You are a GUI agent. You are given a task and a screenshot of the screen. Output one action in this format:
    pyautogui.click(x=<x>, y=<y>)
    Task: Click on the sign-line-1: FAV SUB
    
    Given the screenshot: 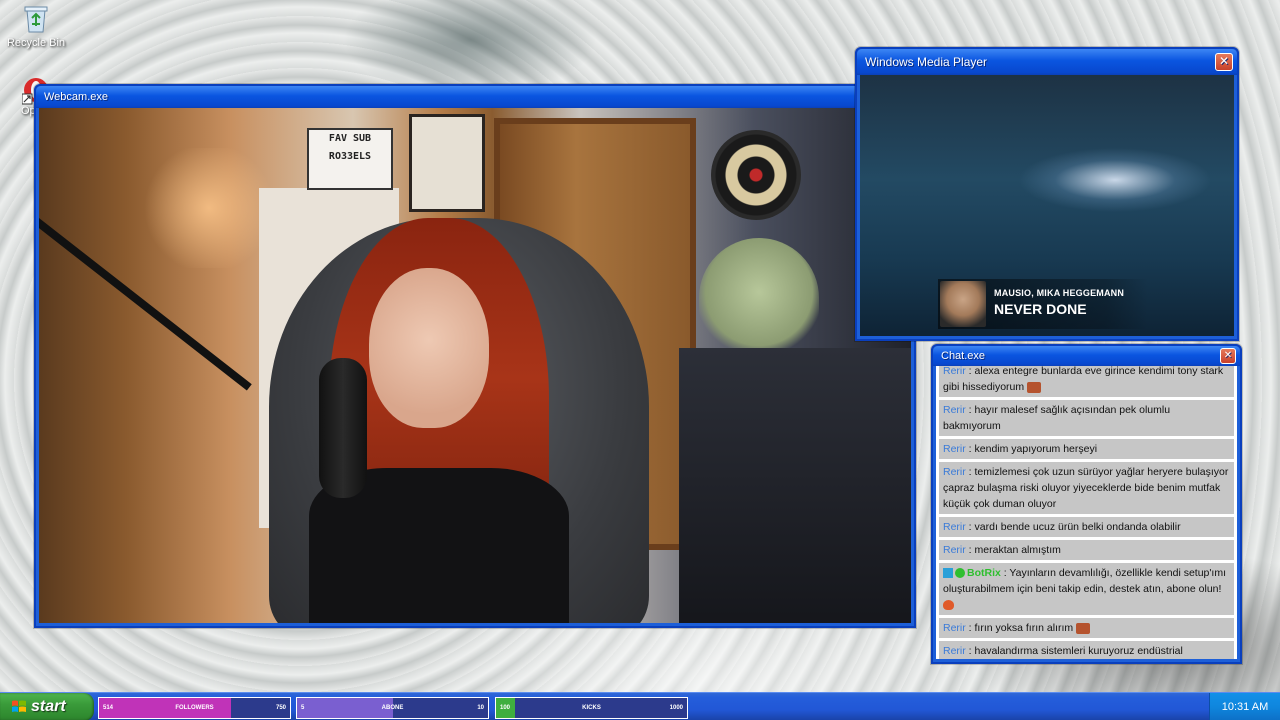 What is the action you would take?
    pyautogui.click(x=350, y=138)
    